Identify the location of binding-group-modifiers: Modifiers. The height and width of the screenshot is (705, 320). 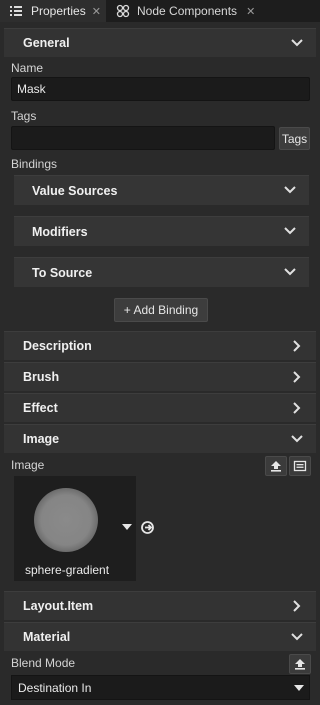
(161, 231).